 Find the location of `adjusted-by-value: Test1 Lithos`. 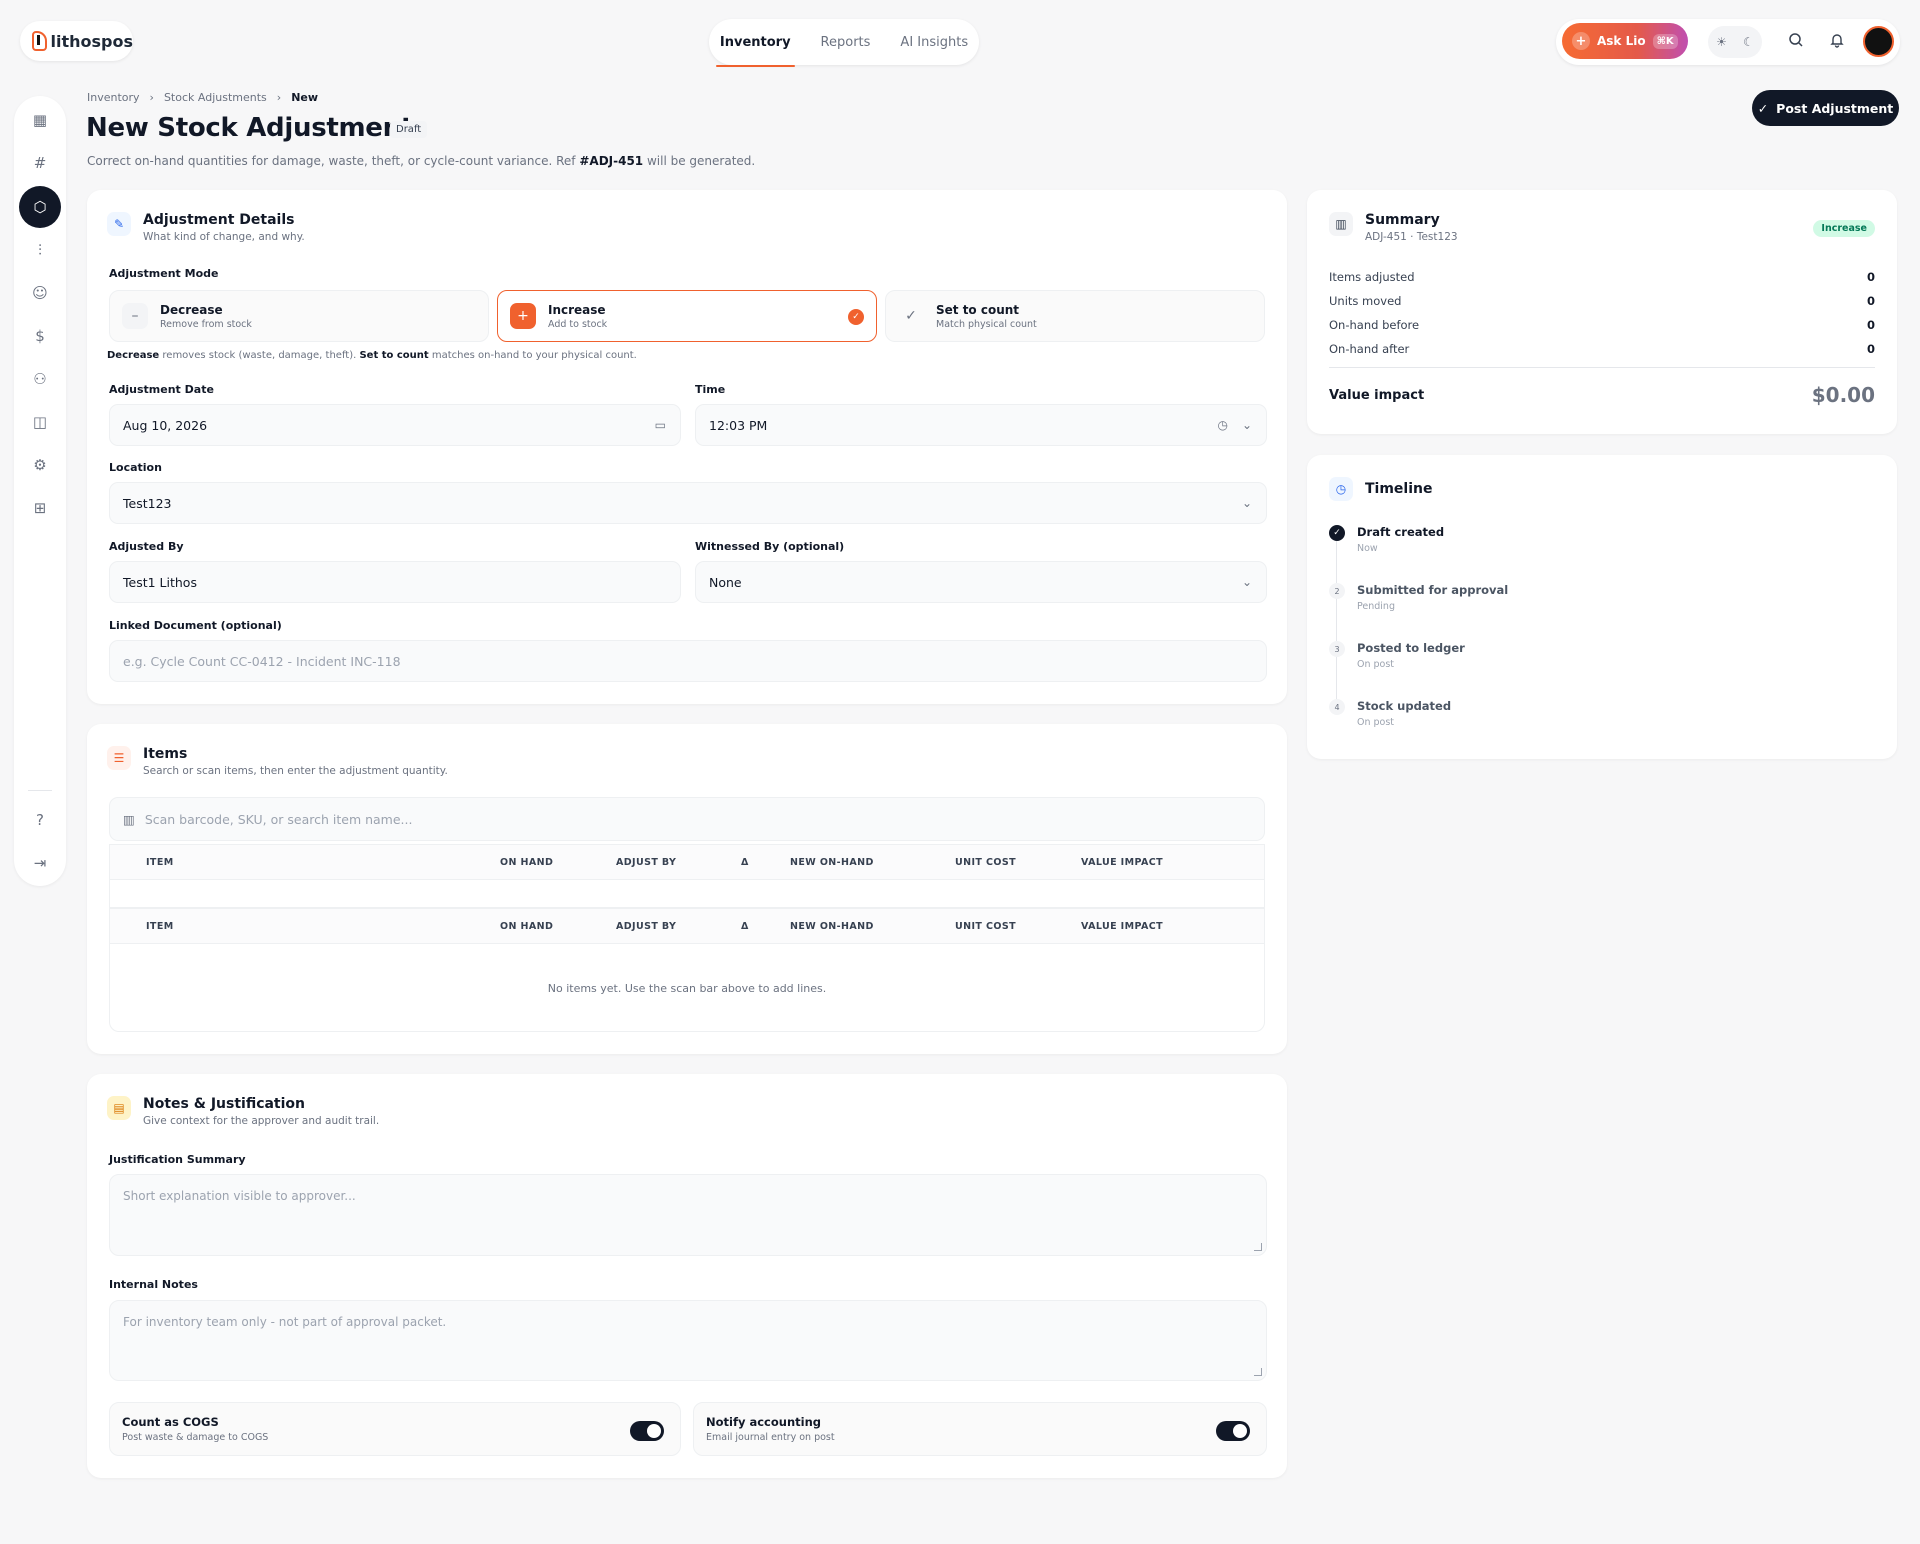

adjusted-by-value: Test1 Lithos is located at coordinates (160, 582).